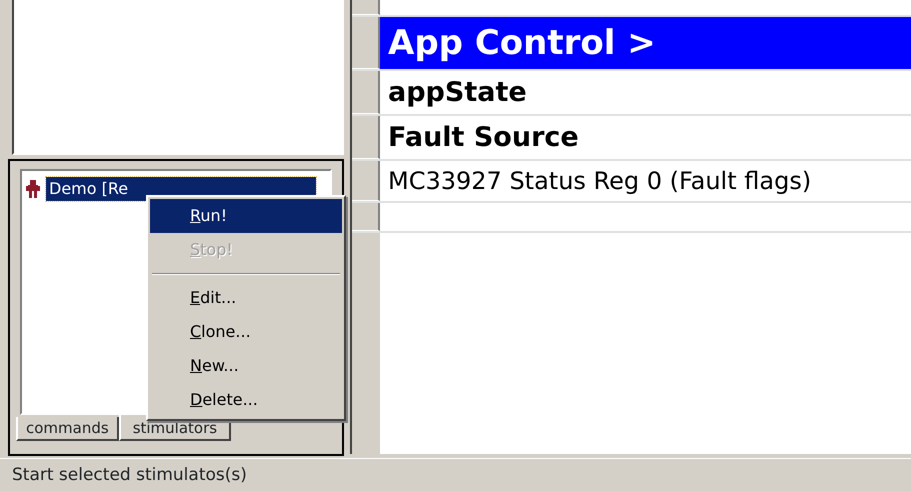 The image size is (911, 491). I want to click on tab: commands, so click(67, 429).